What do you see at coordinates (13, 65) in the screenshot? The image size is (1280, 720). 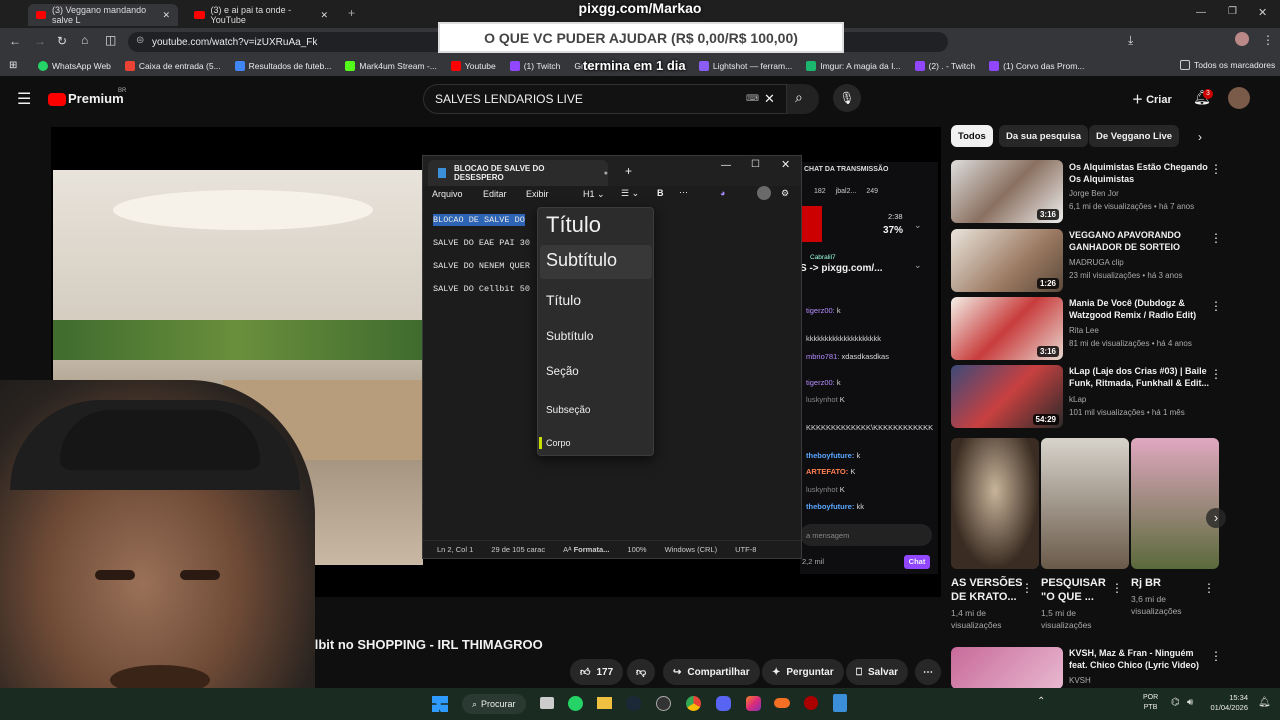 I see `apps-grid-icon: ⊞` at bounding box center [13, 65].